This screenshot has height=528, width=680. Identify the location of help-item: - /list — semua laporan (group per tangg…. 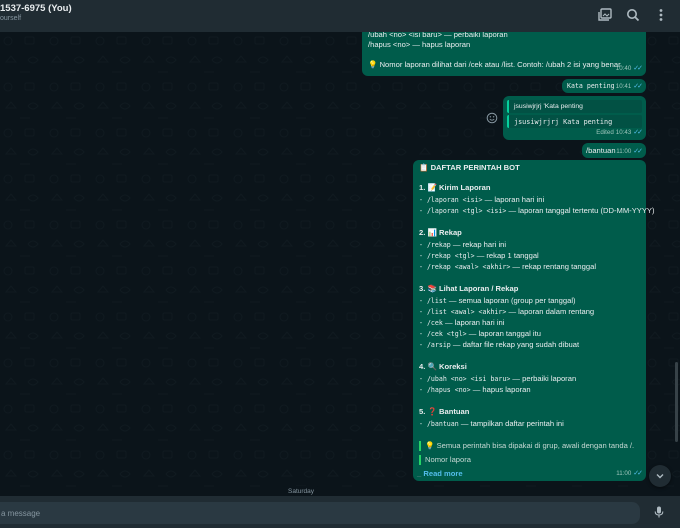
(497, 300).